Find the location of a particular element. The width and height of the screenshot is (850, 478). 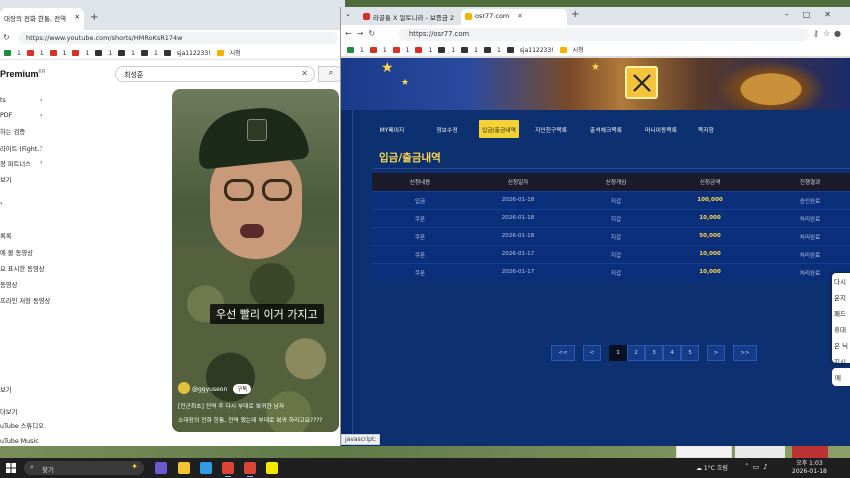

table-cell: 처리완료 is located at coordinates (810, 256).